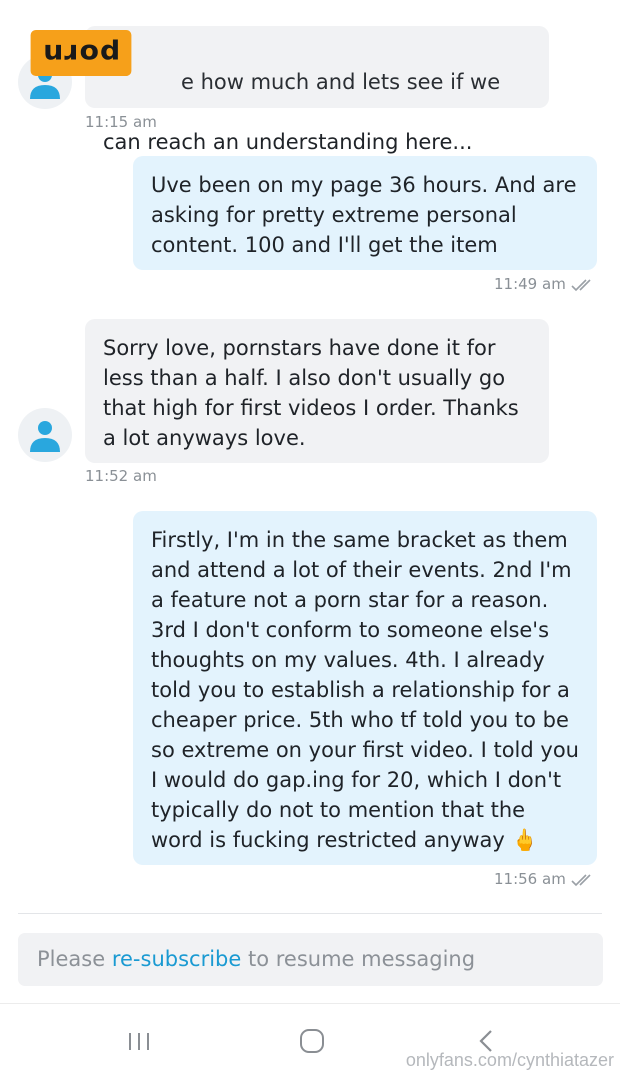  I want to click on message-time: 11:49 am, so click(530, 284).